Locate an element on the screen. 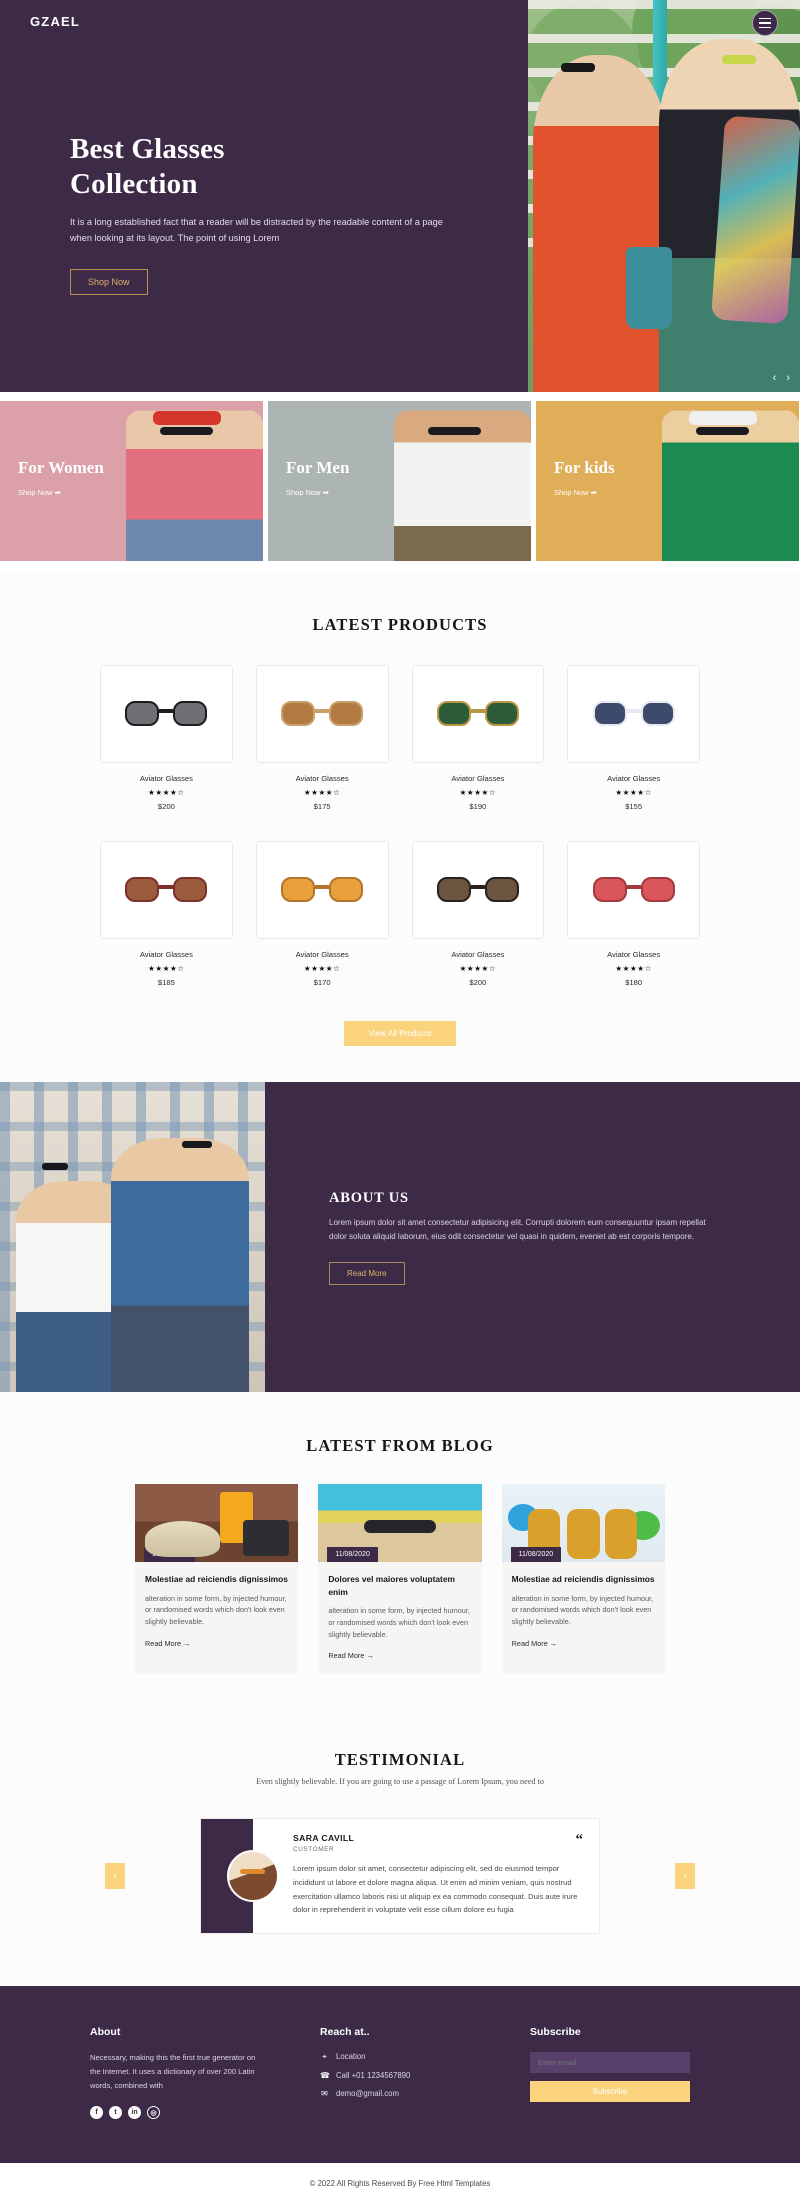  footer-reach-heading: Reach at.. is located at coordinates (345, 2031).